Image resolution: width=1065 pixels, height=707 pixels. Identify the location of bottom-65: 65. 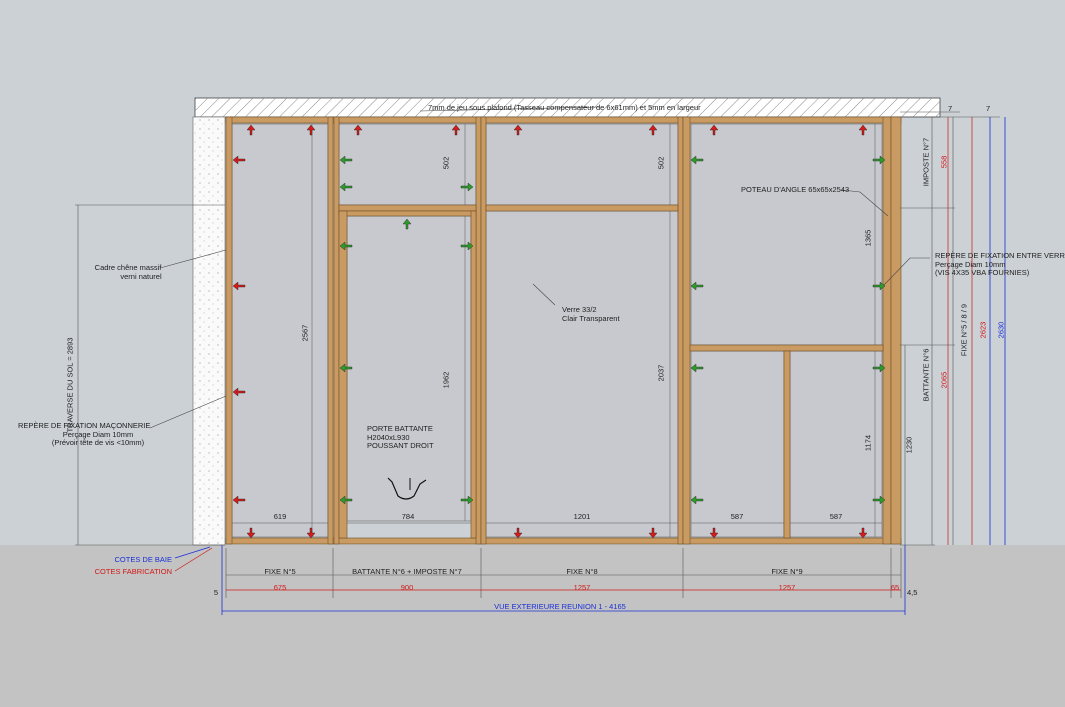
(895, 587).